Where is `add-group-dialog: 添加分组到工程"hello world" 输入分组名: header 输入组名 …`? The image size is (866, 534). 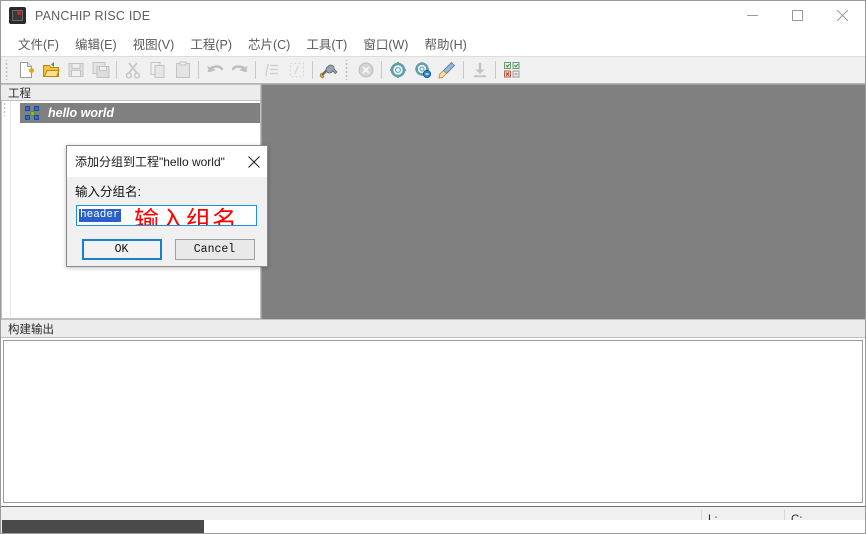
add-group-dialog: 添加分组到工程"hello world" 输入分组名: header 输入组名 … is located at coordinates (167, 206).